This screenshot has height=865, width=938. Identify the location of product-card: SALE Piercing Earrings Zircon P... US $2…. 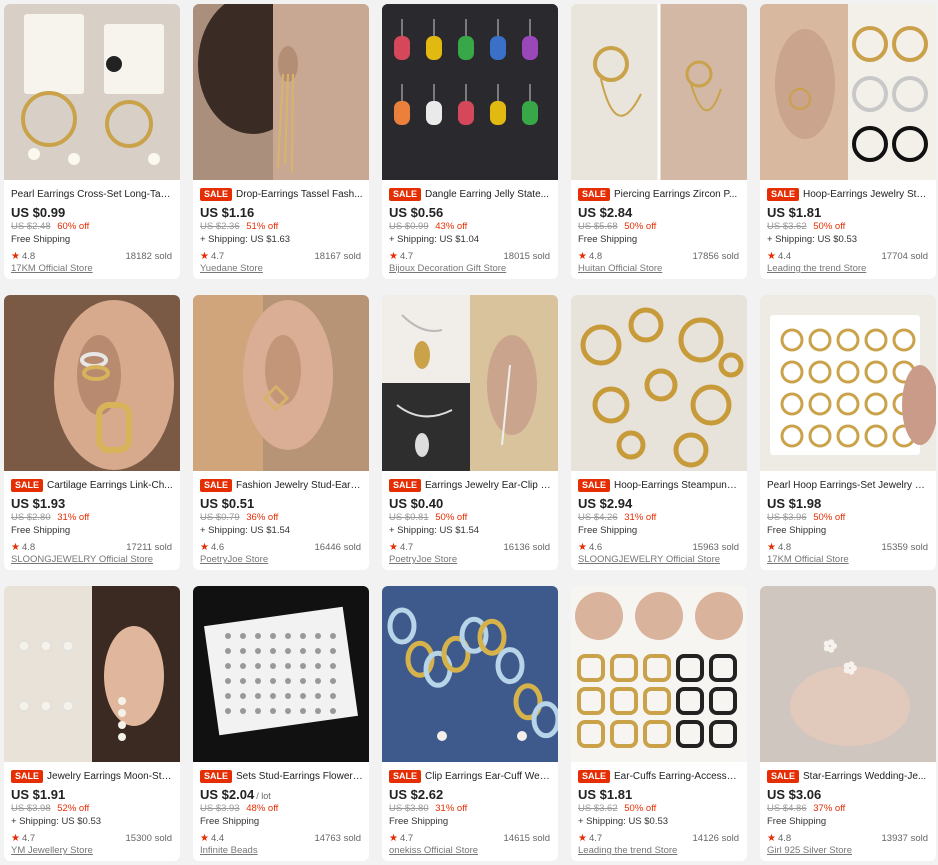
(659, 141).